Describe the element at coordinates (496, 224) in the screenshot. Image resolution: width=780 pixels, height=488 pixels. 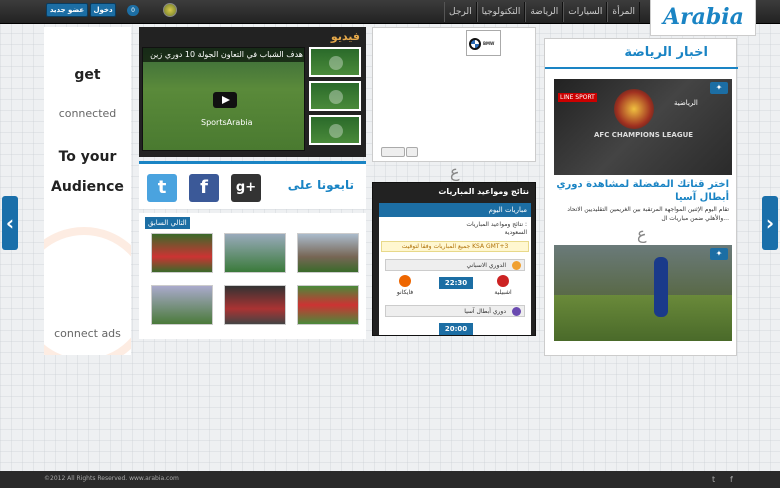
I see `matches-line: نتائج ومواعيد المباريات :` at that location.